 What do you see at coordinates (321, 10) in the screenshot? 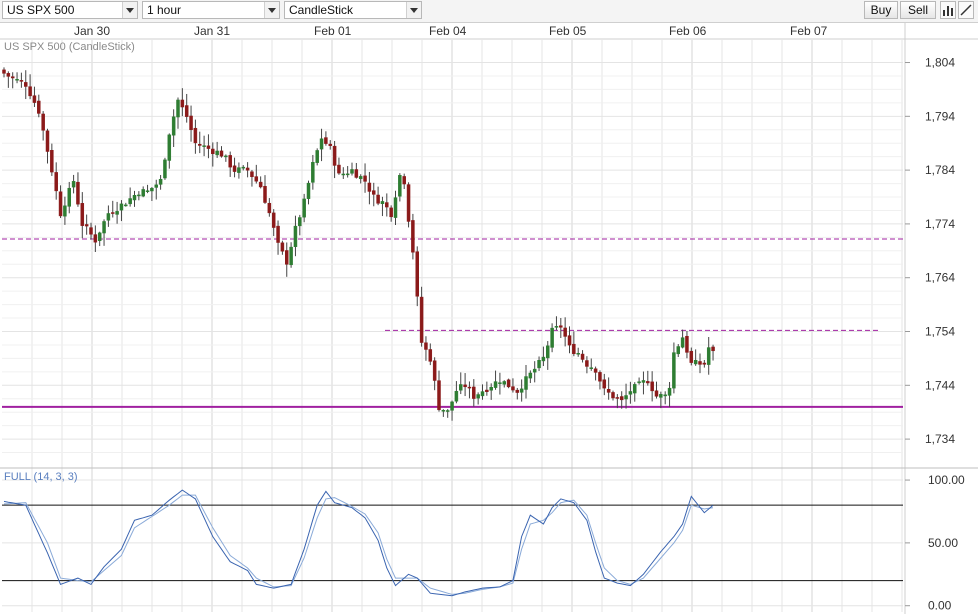
I see `chart-type-select-value: CandleStick` at bounding box center [321, 10].